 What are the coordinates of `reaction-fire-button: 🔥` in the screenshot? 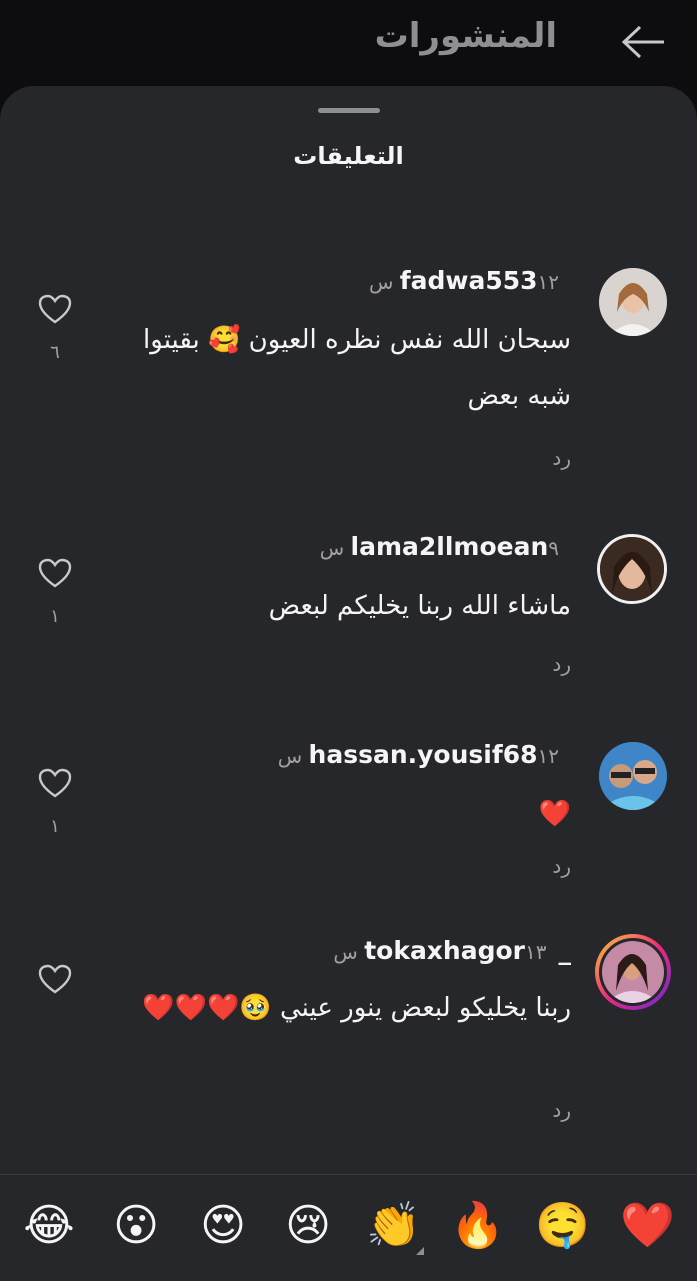 It's located at (477, 1226).